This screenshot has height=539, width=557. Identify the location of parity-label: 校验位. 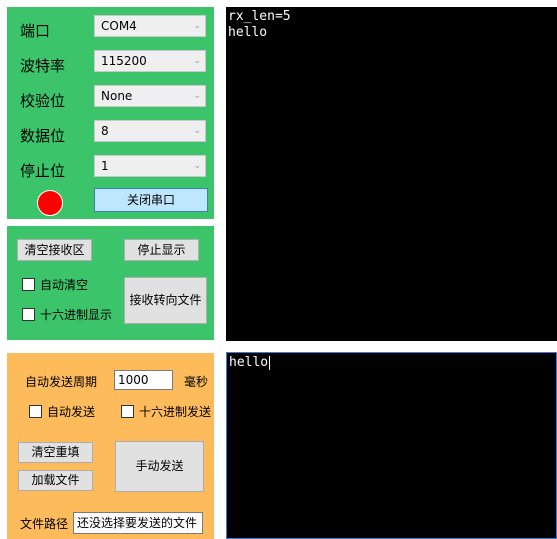
(43, 101).